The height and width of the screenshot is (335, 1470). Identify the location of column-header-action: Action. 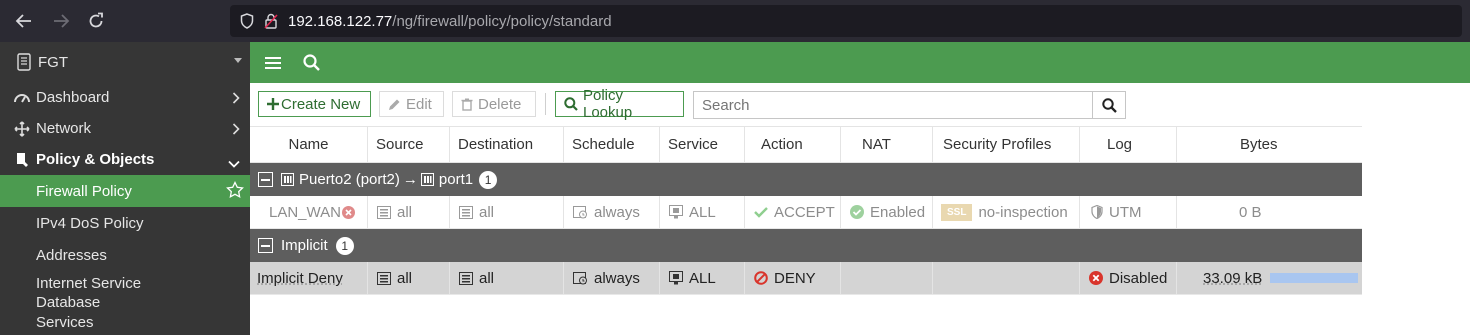
(793, 144).